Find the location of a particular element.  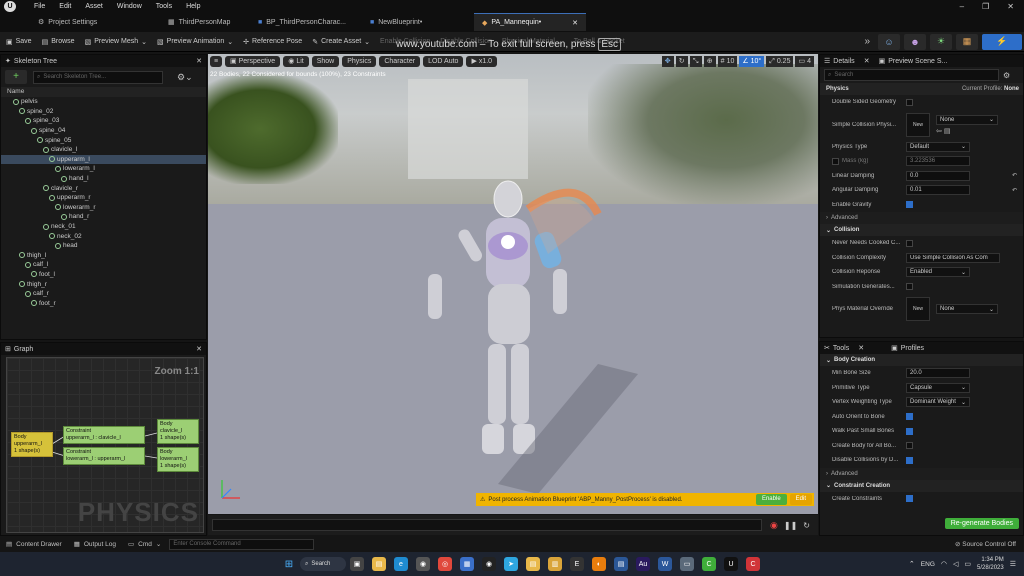

translate-icon: ✥ is located at coordinates (667, 61).